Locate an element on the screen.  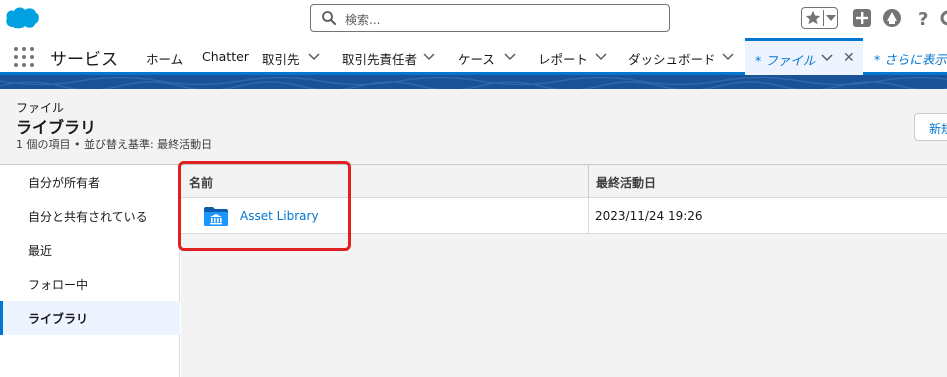
tab-reports: レポート is located at coordinates (573, 56).